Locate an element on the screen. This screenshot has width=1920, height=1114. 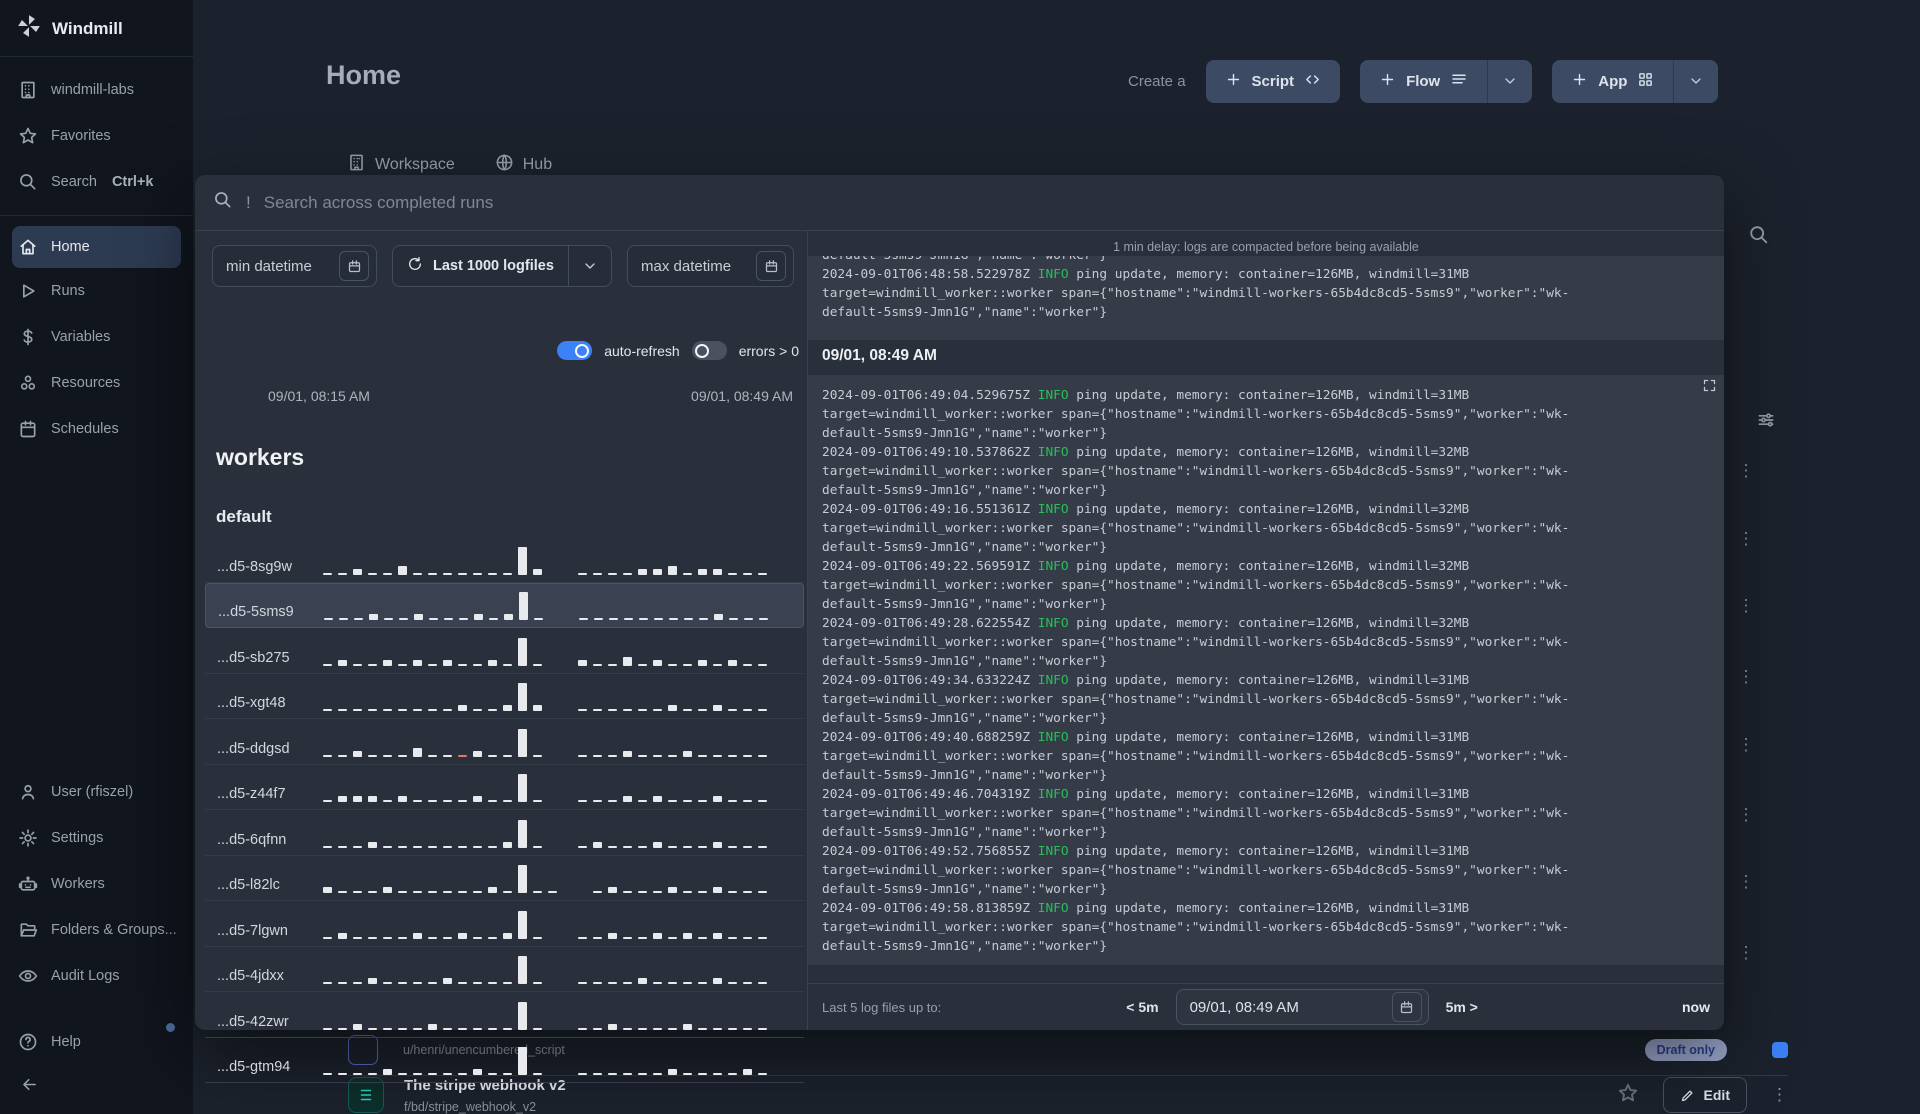
create-flow-button: Flow is located at coordinates (1446, 81).